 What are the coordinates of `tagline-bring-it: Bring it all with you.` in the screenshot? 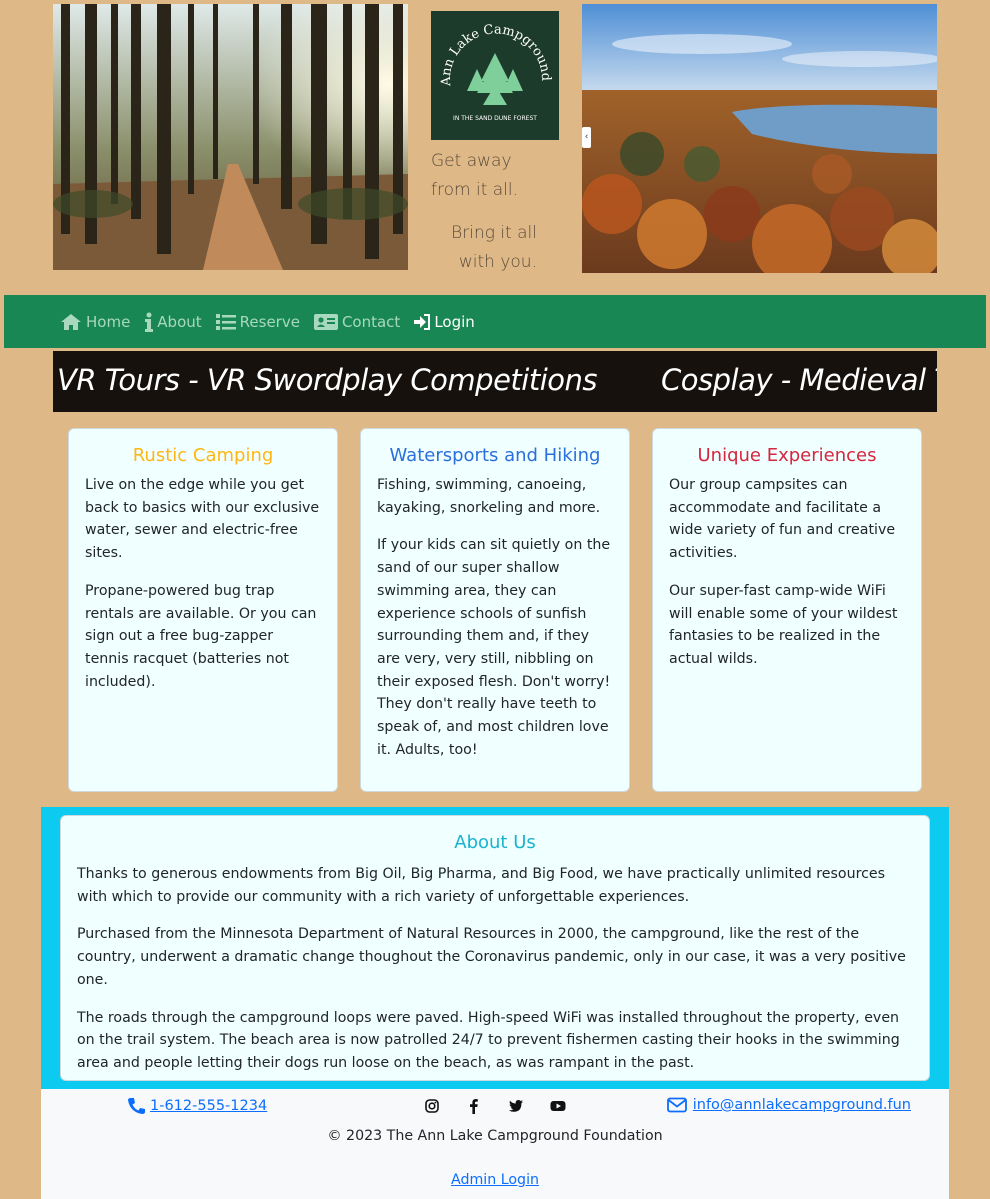 It's located at (494, 247).